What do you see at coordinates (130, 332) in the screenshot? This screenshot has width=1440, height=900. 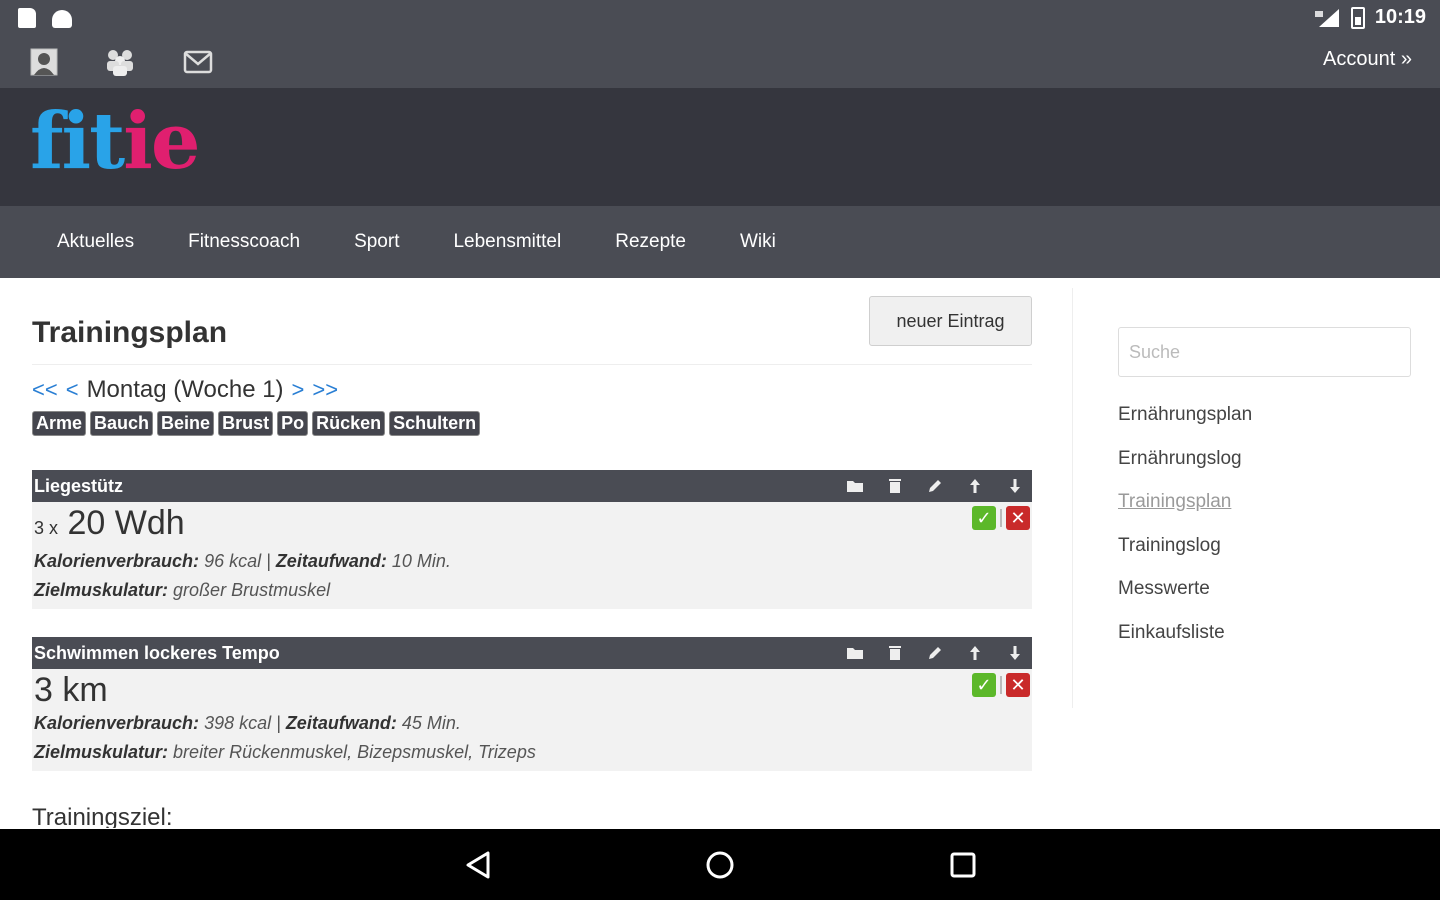 I see `page-title: Trainingsplan` at bounding box center [130, 332].